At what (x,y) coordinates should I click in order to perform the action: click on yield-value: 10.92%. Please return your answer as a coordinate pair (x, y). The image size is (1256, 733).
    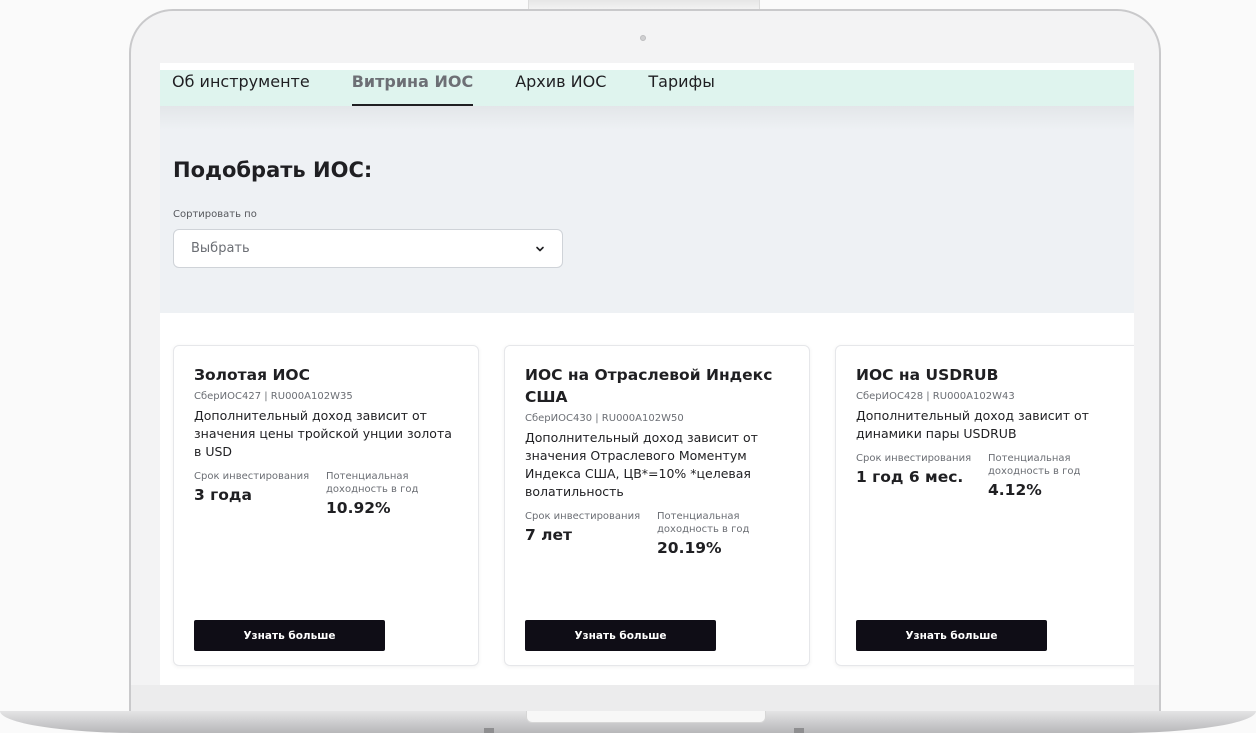
    Looking at the image, I should click on (358, 508).